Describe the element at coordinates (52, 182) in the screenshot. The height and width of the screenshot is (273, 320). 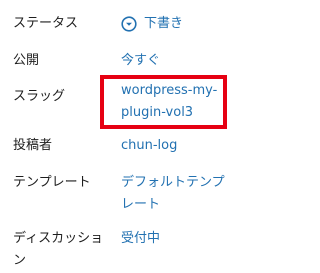
I see `template-label: テンプレート` at that location.